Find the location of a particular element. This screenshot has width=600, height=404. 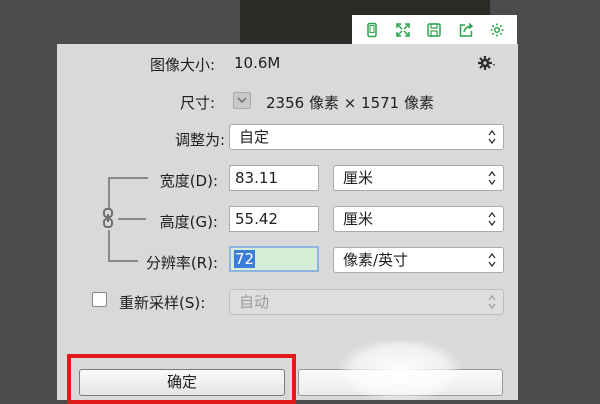

height-label: 高度(G): is located at coordinates (188, 222).